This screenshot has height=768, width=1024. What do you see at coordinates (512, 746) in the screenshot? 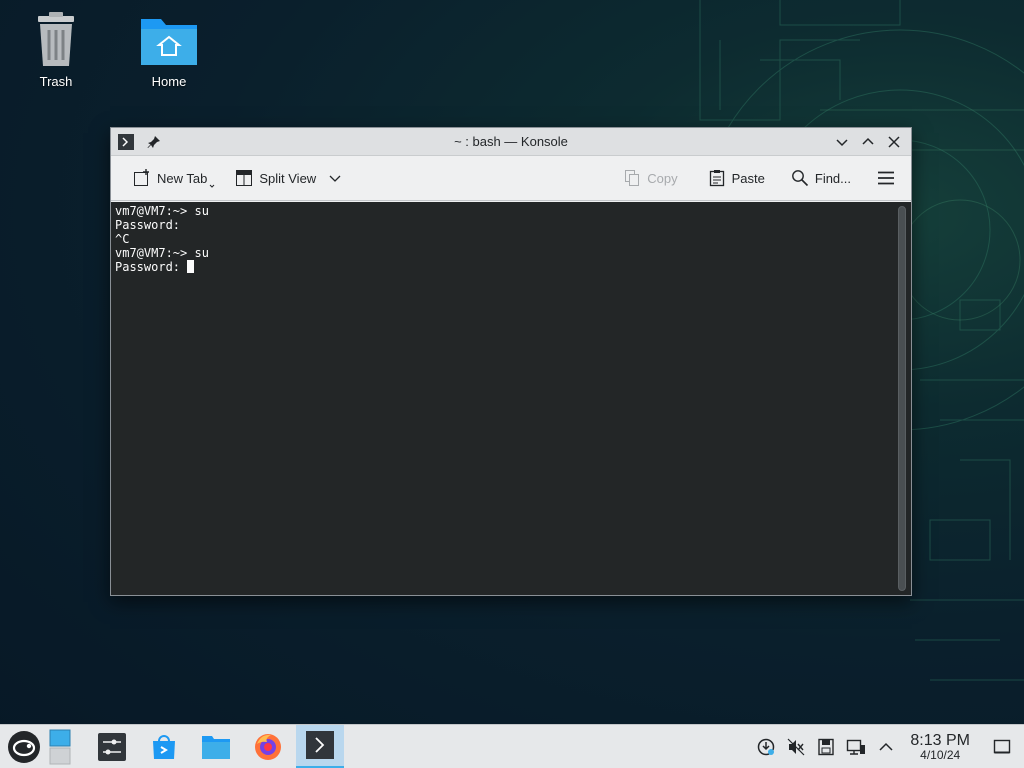
I see `taskbar: 8:13 PM 4/10/24` at bounding box center [512, 746].